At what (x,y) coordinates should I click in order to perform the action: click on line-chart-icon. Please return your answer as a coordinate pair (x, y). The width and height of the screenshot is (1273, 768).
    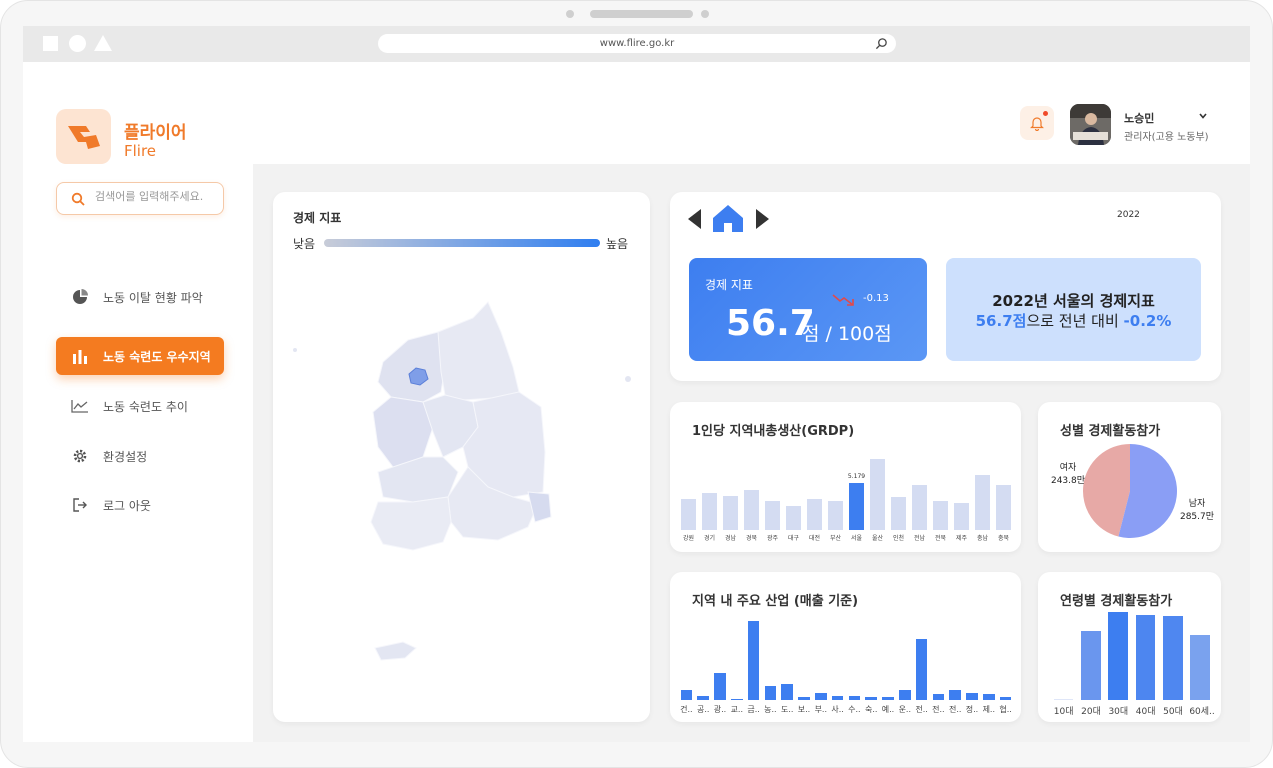
    Looking at the image, I should click on (80, 406).